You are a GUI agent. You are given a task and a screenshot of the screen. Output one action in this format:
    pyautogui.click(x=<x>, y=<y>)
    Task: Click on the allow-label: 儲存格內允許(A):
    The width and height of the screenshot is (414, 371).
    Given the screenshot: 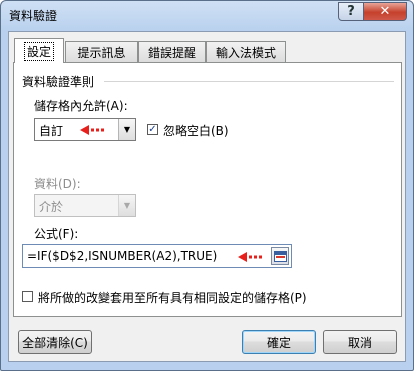 What is the action you would take?
    pyautogui.click(x=81, y=106)
    